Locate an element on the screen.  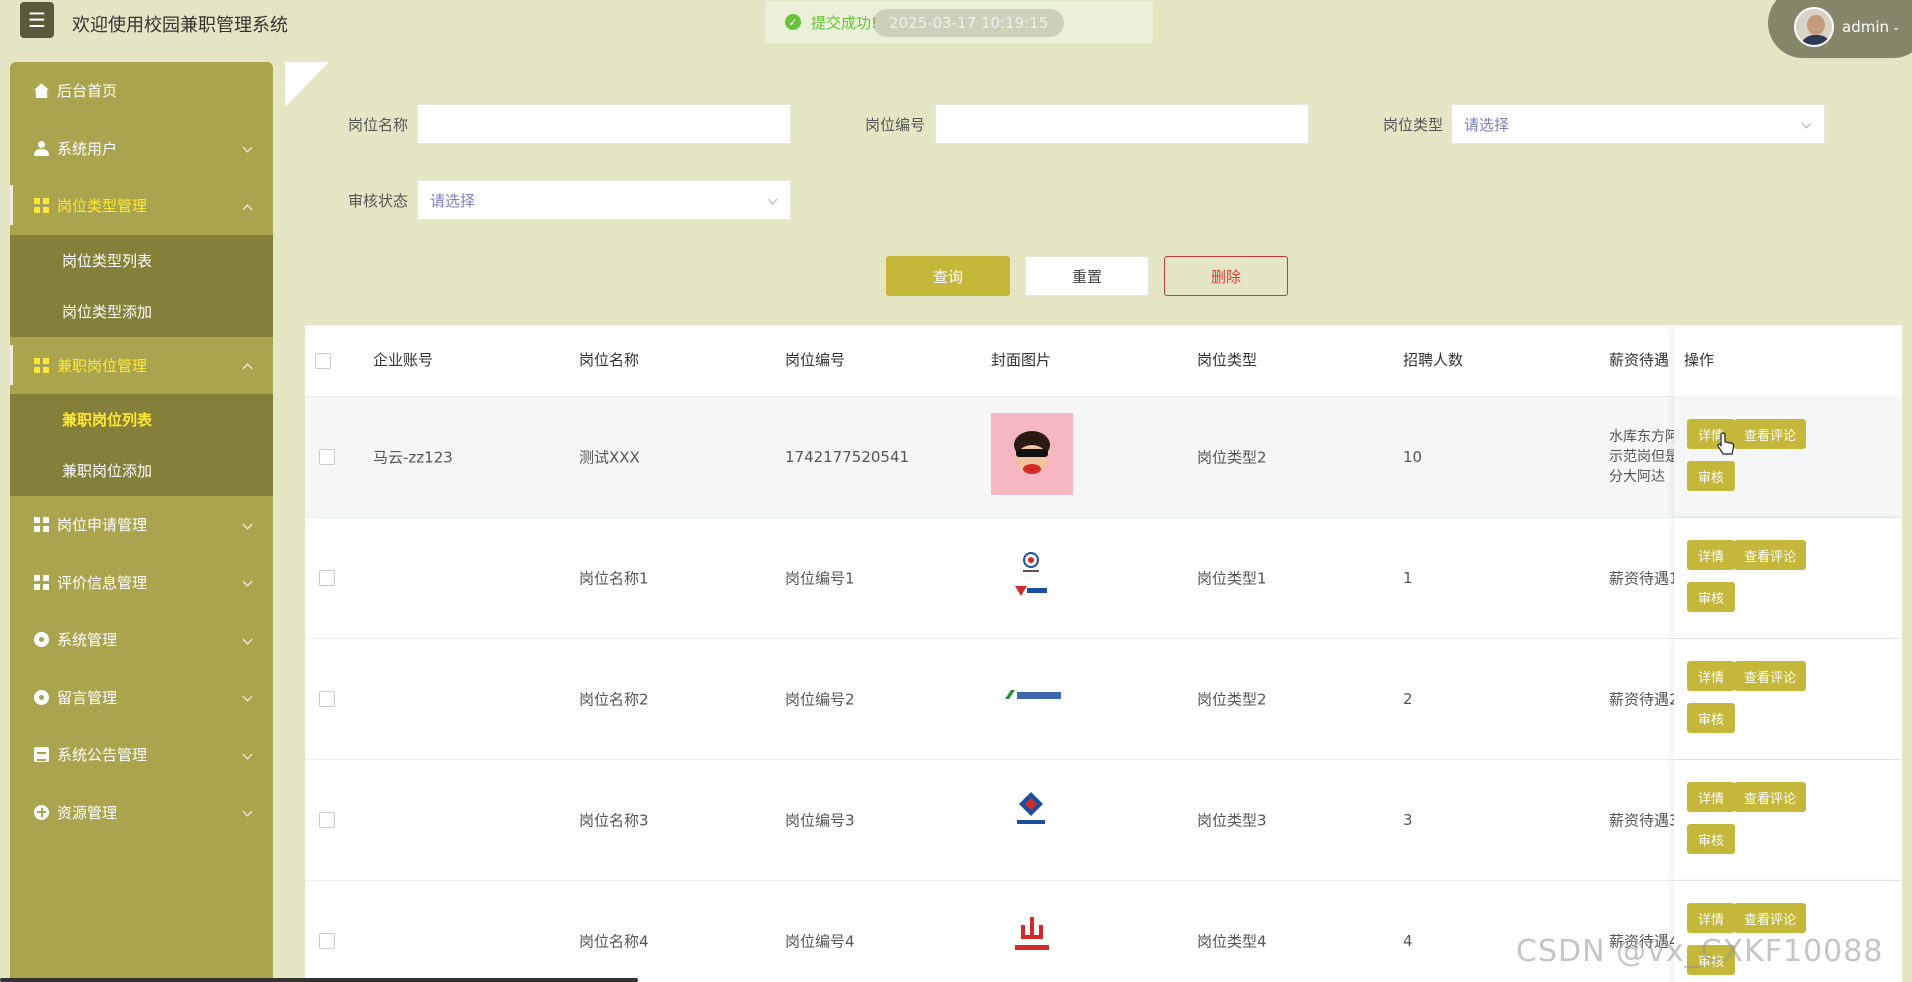
query-button: 查询 is located at coordinates (948, 276).